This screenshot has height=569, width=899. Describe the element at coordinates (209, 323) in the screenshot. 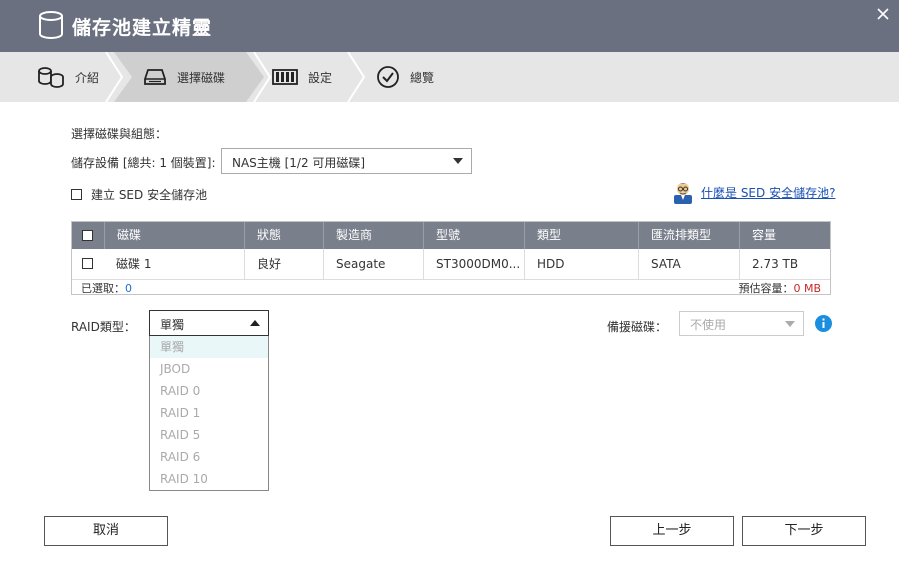

I see `raid-type-select: 單獨` at that location.